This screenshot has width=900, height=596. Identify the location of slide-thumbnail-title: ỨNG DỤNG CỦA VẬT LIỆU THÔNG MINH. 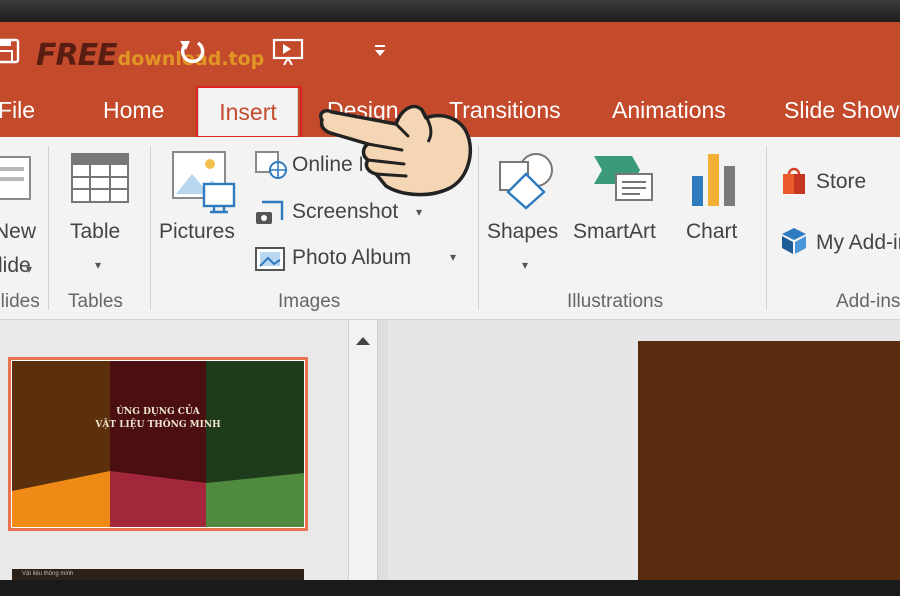
(158, 419).